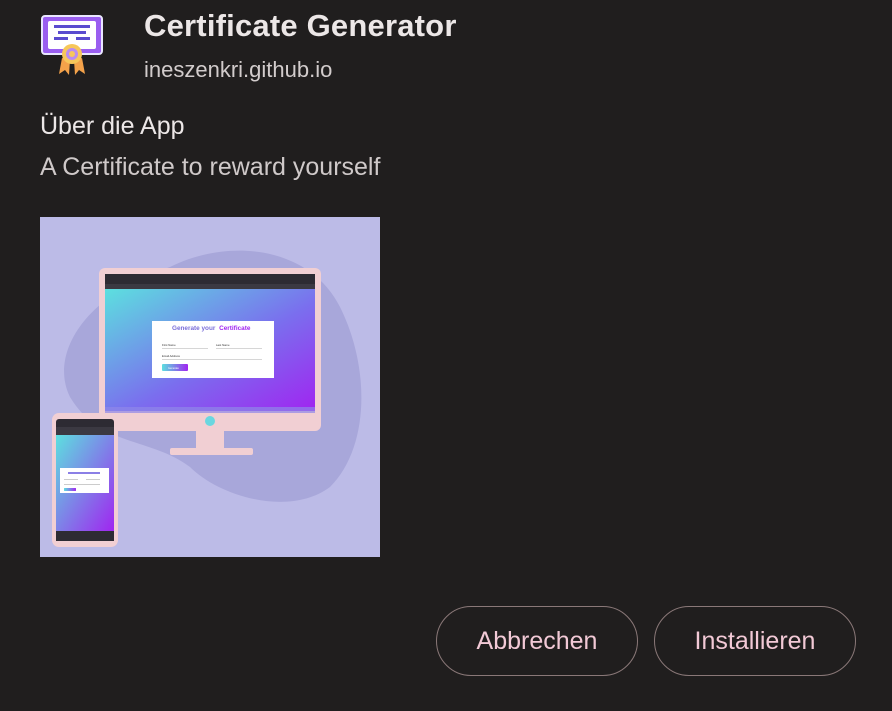  I want to click on about-heading: Über die App, so click(112, 126).